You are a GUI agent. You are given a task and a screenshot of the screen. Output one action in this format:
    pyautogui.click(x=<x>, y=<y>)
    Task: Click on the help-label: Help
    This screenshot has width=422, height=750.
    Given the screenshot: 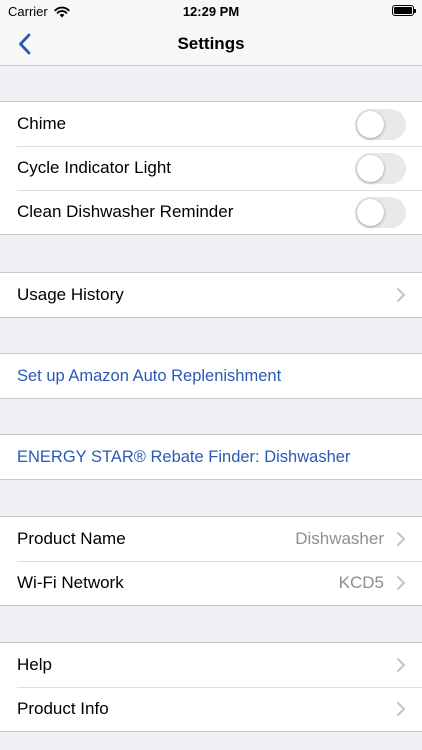 What is the action you would take?
    pyautogui.click(x=34, y=664)
    